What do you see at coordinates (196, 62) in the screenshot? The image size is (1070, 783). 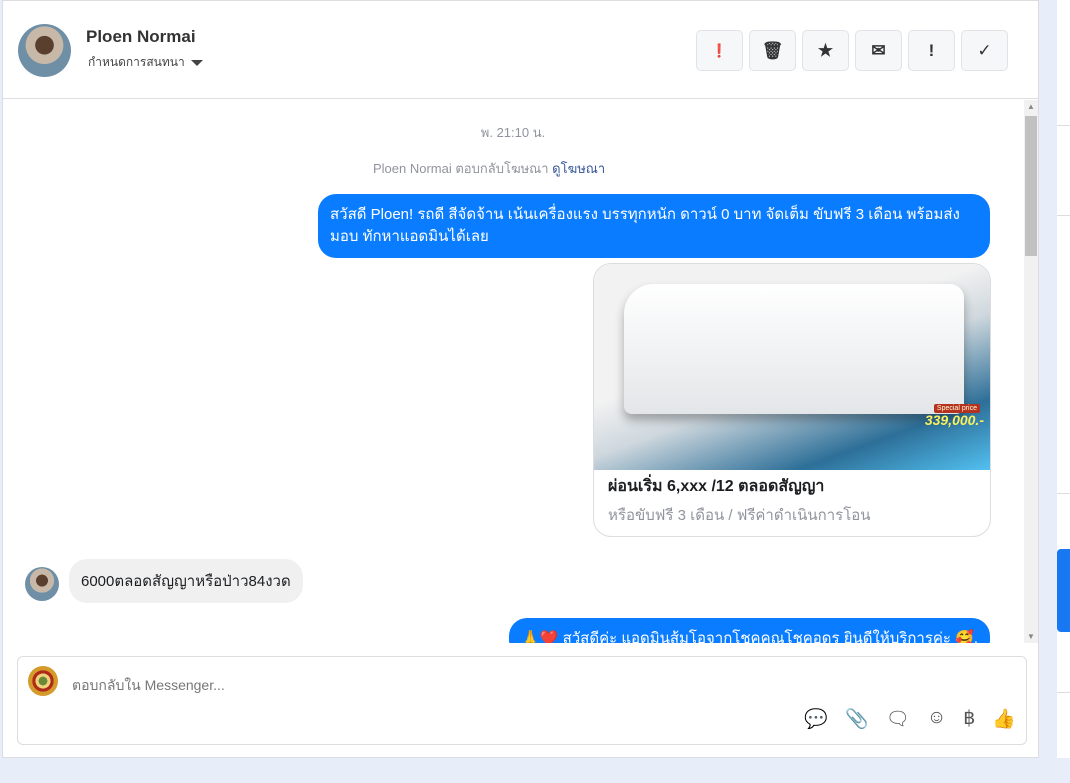 I see `caret-down-icon` at bounding box center [196, 62].